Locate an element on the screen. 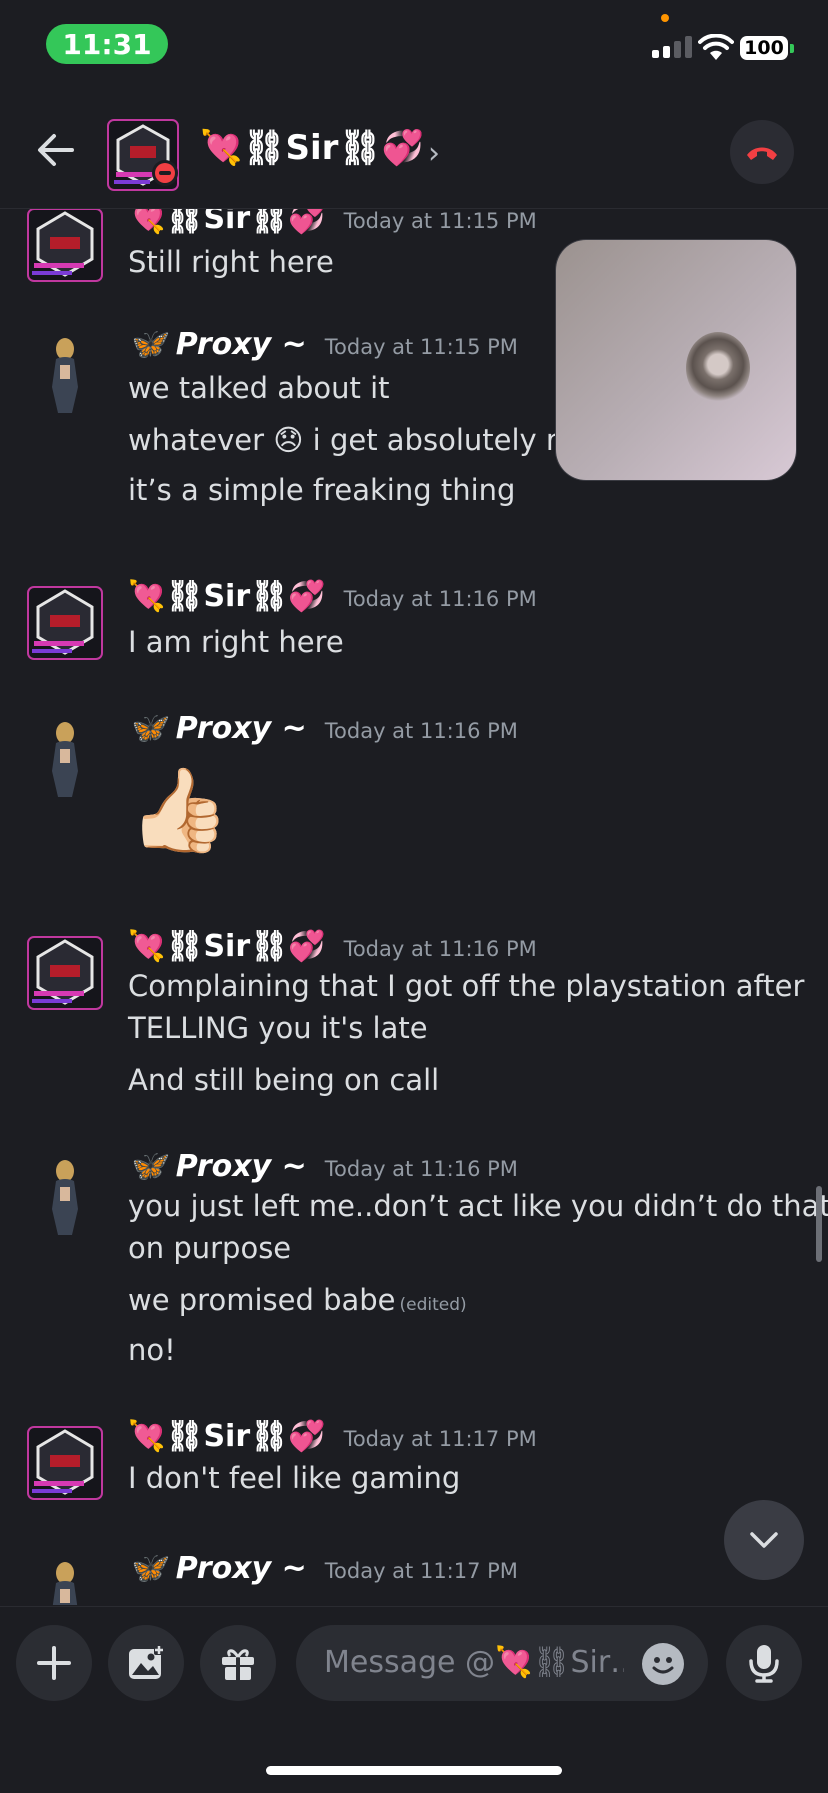  jump-to-bottom-button is located at coordinates (764, 1540).